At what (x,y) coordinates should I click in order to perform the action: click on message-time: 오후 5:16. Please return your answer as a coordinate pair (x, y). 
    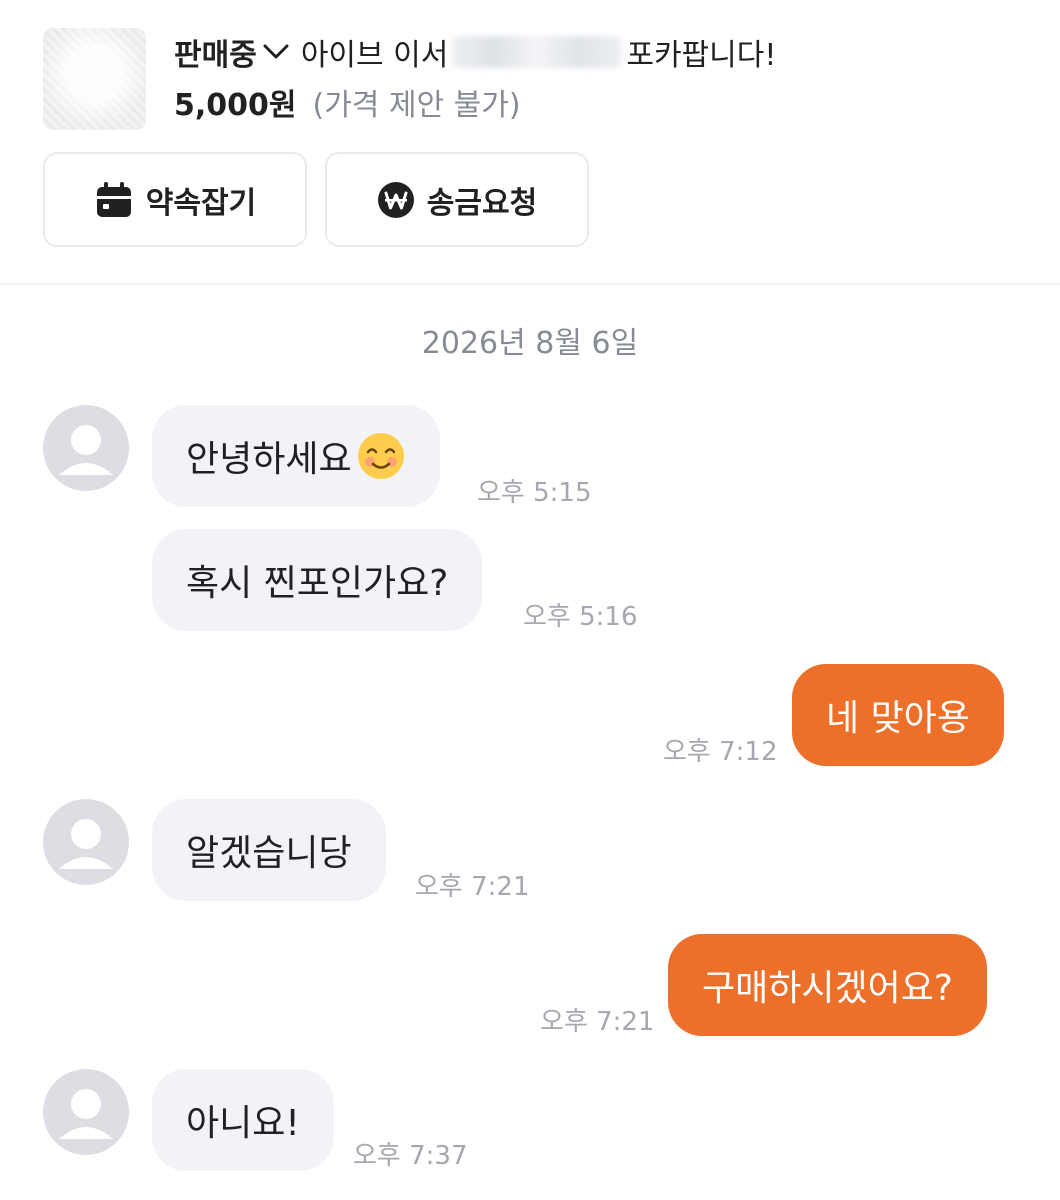
    Looking at the image, I should click on (580, 617).